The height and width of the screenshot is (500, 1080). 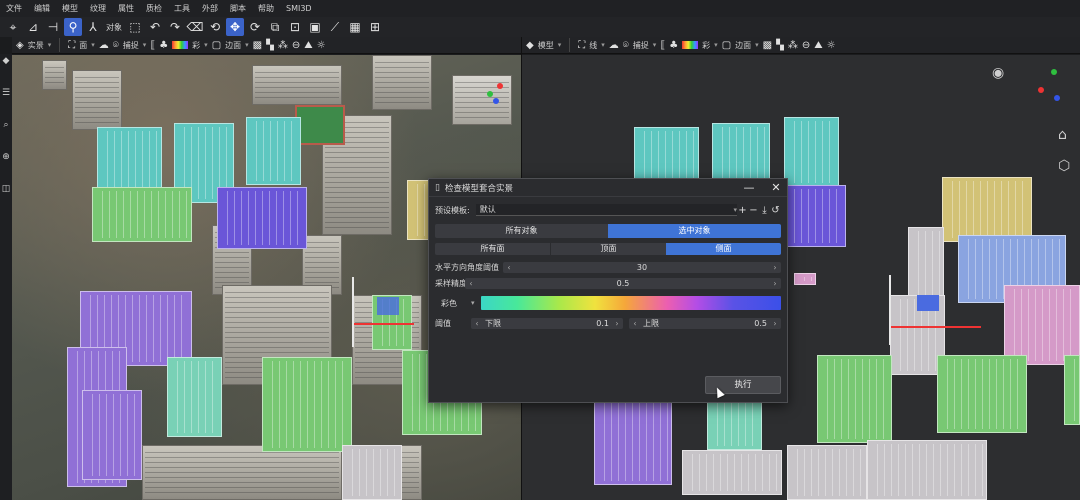 What do you see at coordinates (195, 27) in the screenshot?
I see `eraser-icon: ⌫` at bounding box center [195, 27].